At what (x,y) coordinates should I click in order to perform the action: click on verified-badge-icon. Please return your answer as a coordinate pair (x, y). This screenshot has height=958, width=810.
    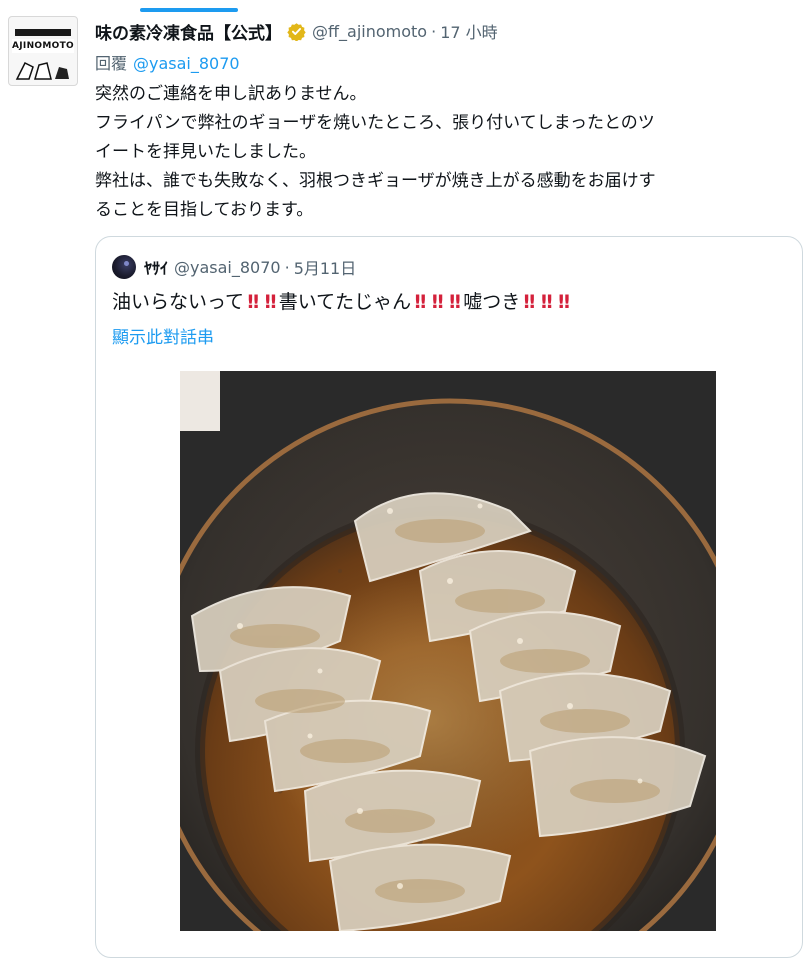
    Looking at the image, I should click on (296, 31).